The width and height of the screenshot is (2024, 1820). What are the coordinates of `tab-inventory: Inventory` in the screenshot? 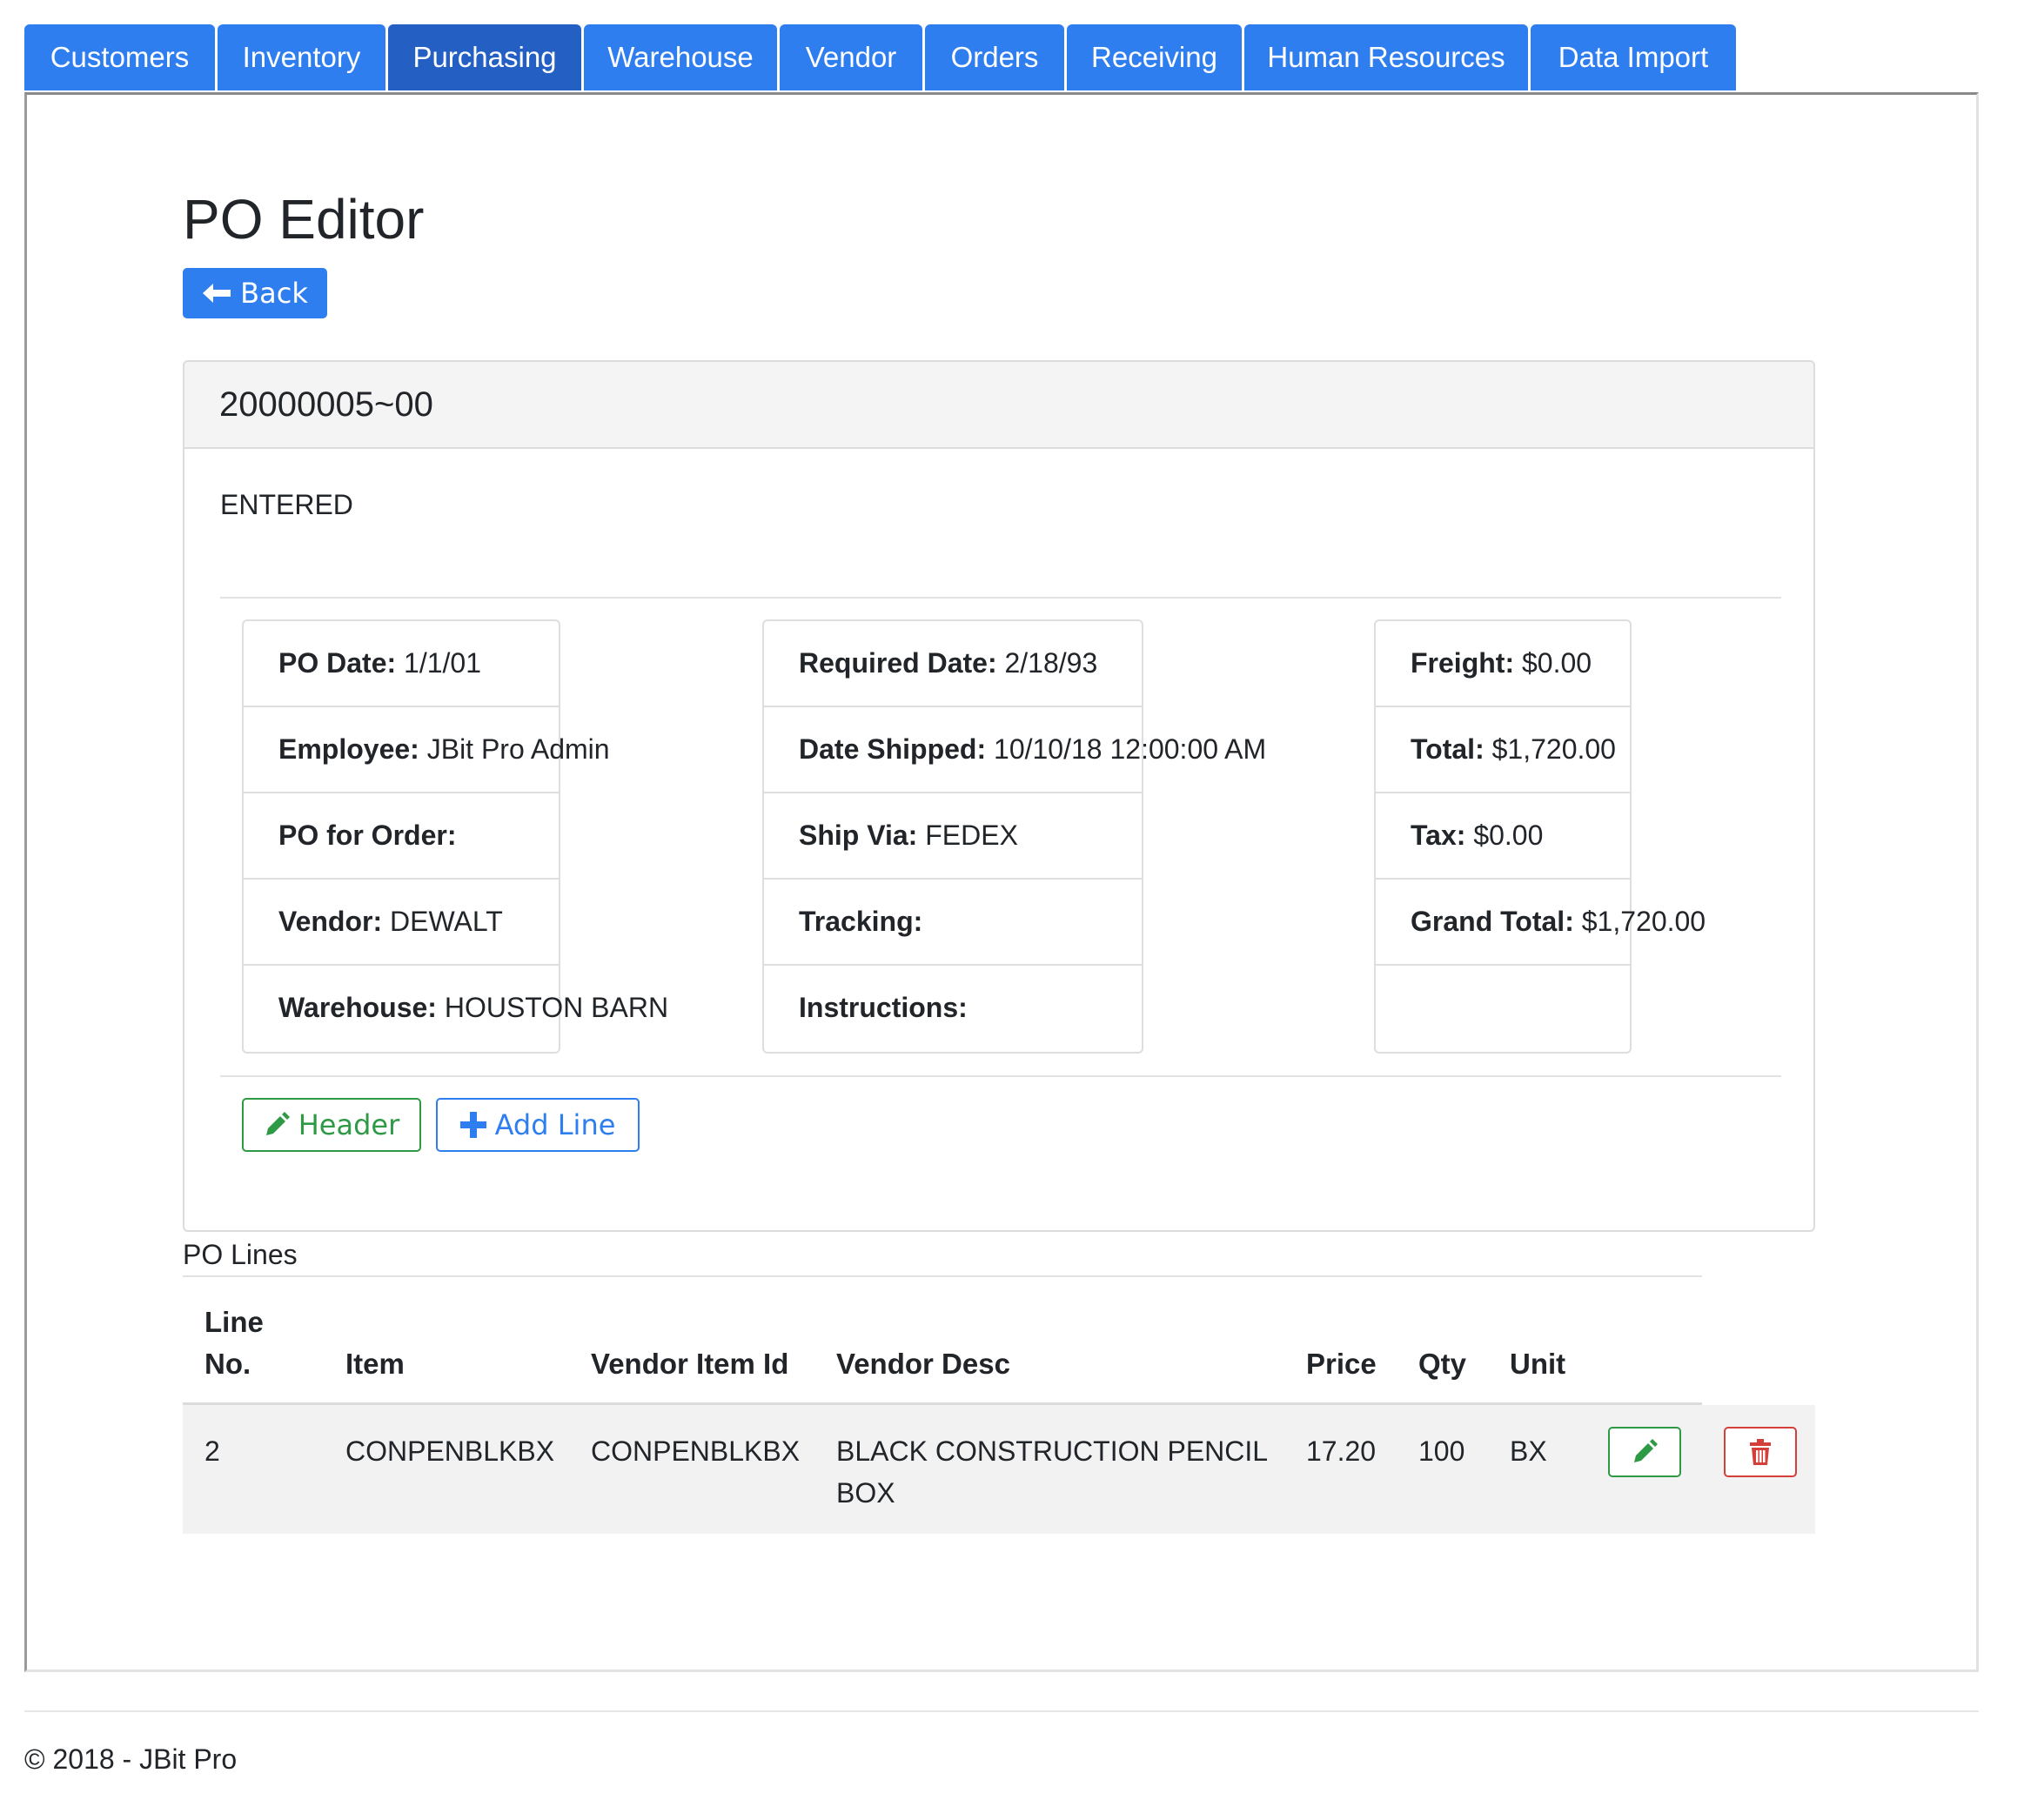 It's located at (301, 57).